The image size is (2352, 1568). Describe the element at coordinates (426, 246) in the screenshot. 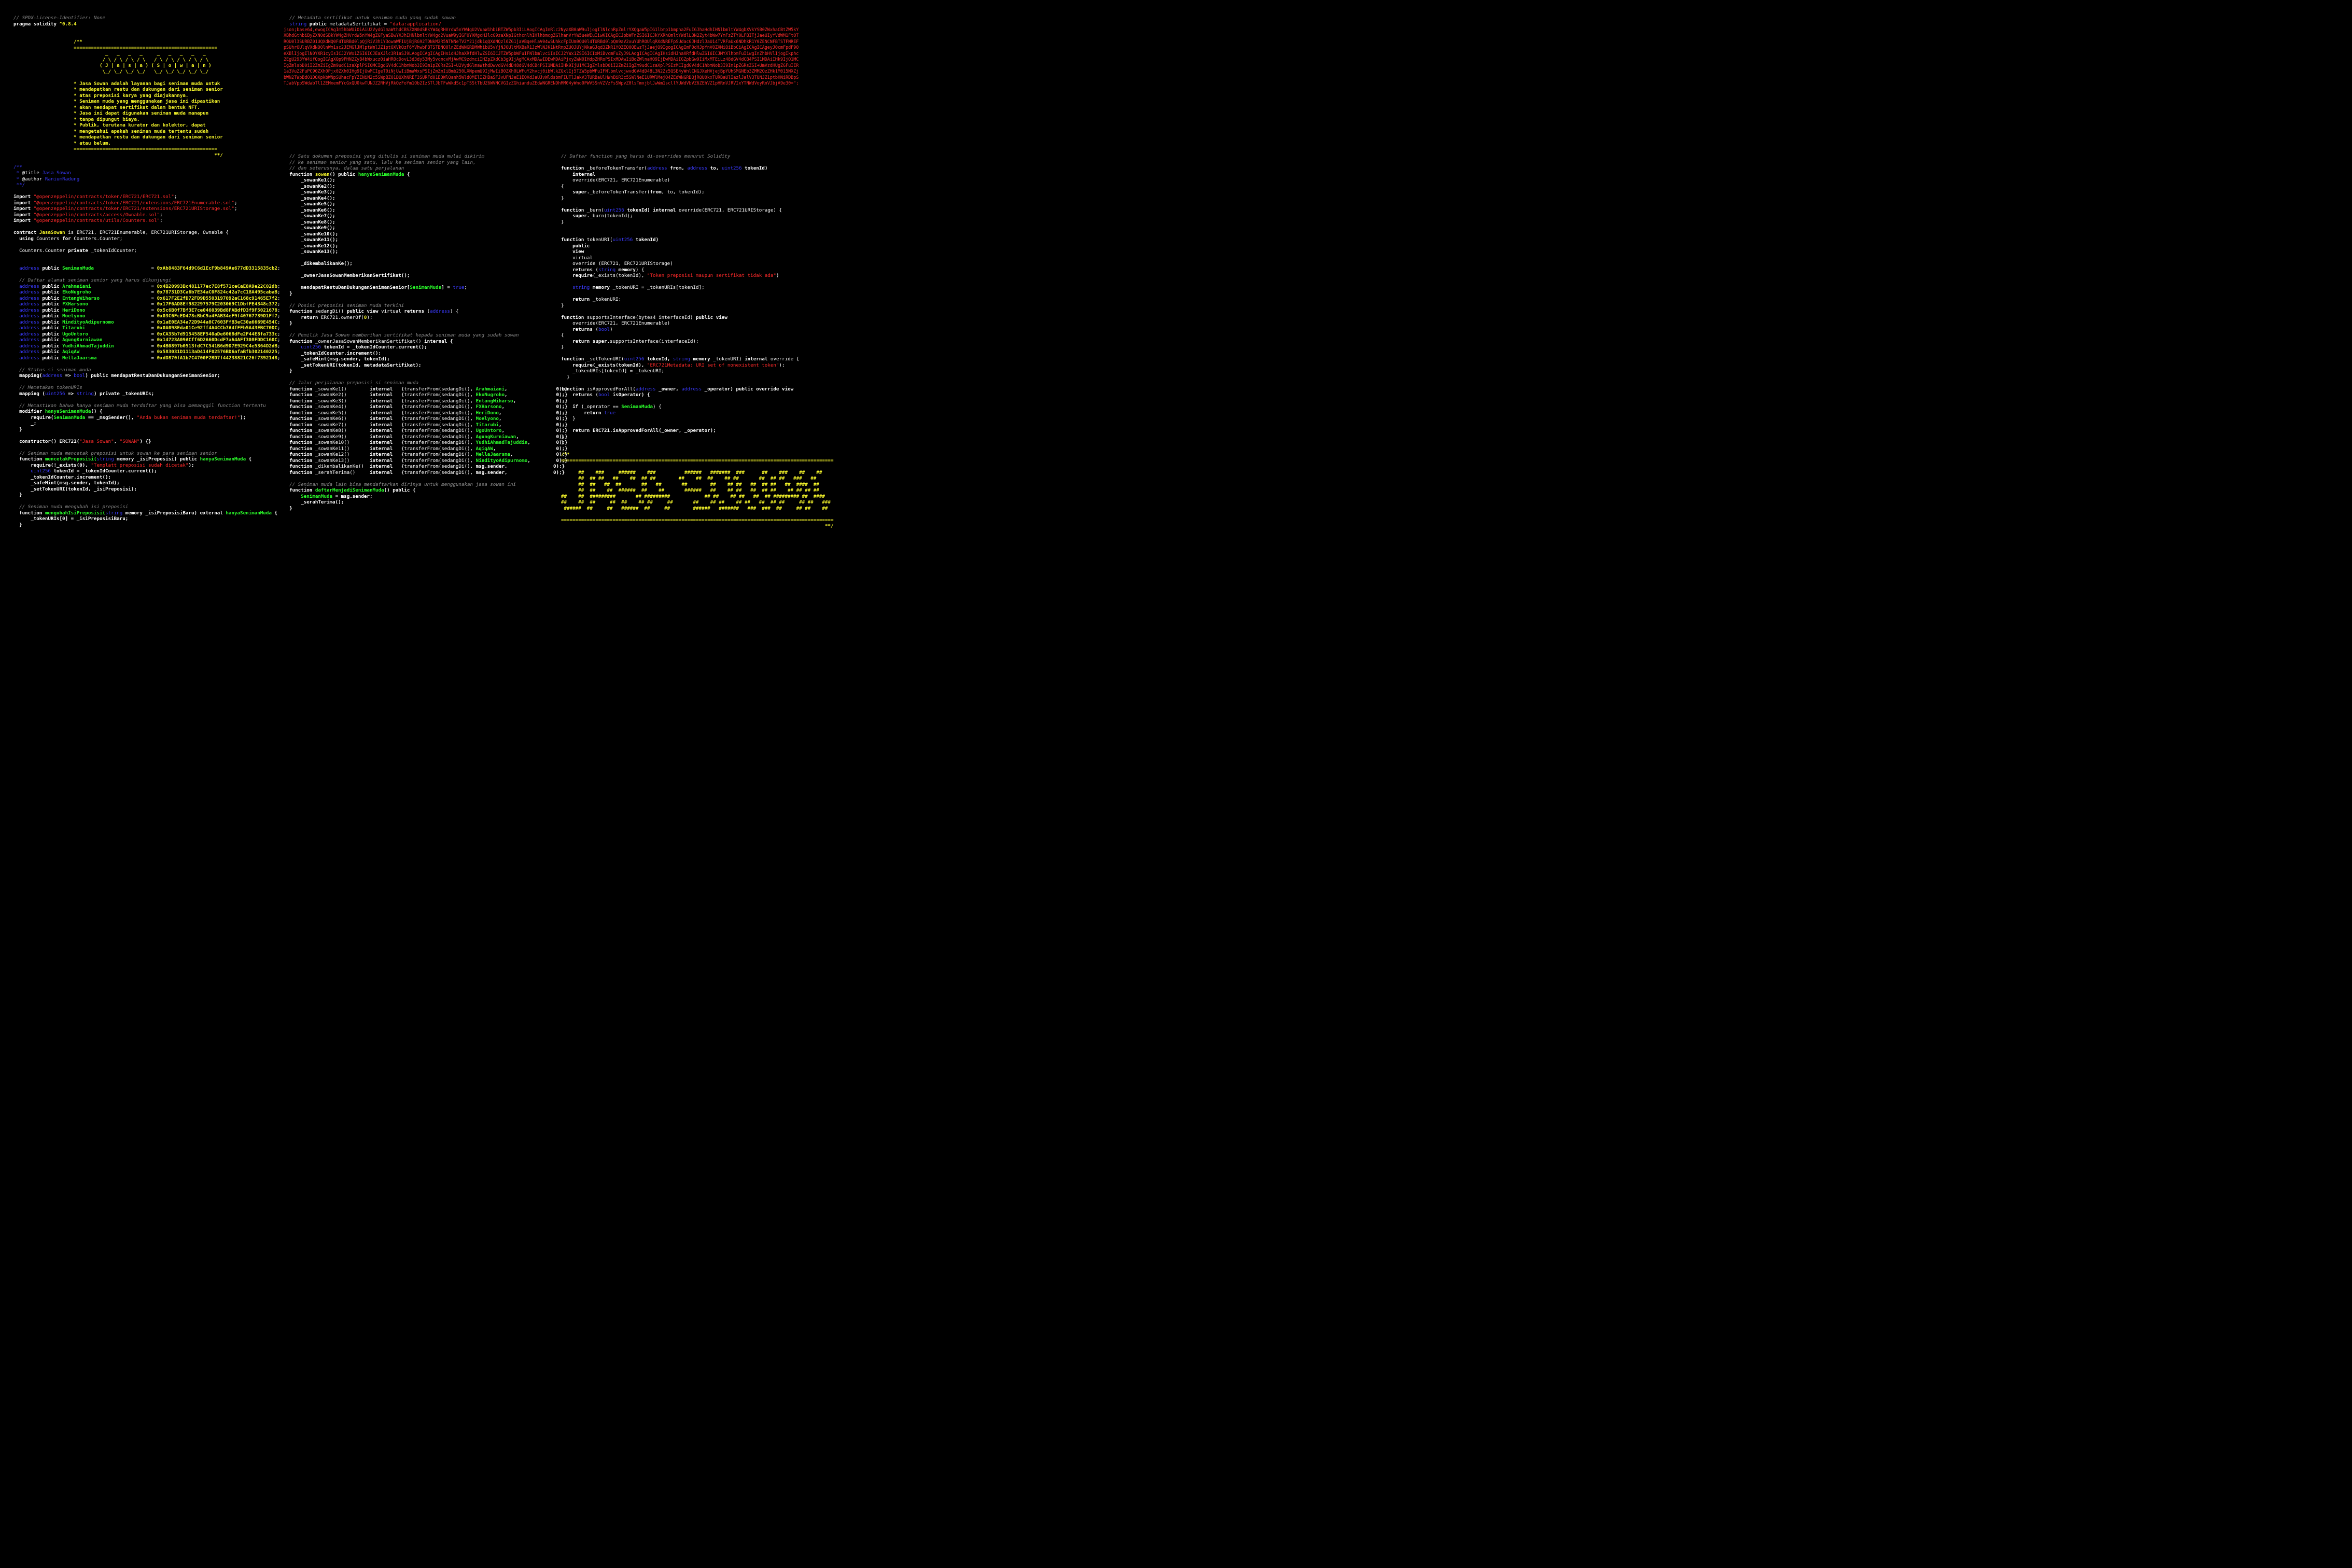

I see `code-line: _sowanKe12();` at that location.